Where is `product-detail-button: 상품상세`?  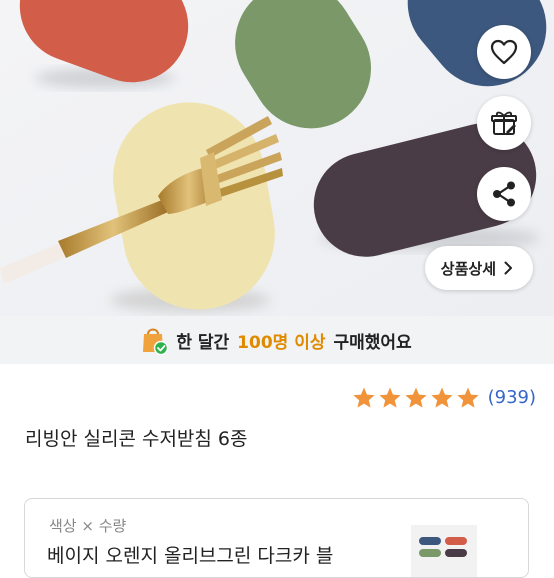
product-detail-button: 상품상세 is located at coordinates (478, 268).